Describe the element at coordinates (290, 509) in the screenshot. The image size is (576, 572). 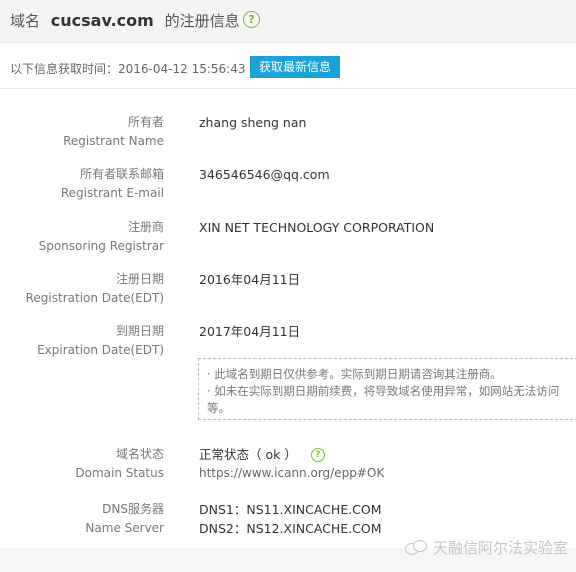
I see `dns1-value: DNS1：NS11.XINCACHE.COM` at that location.